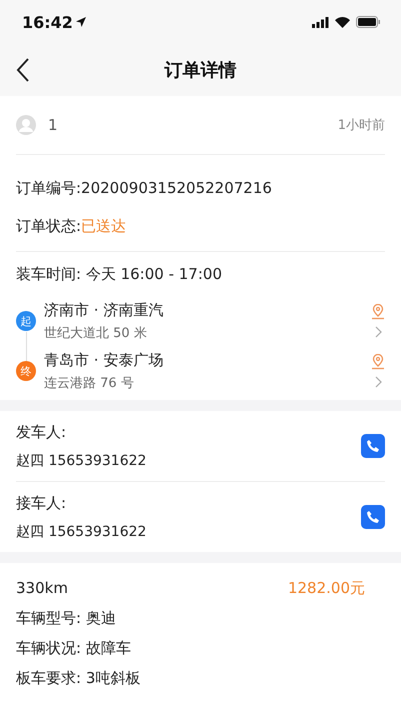 This screenshot has height=710, width=401. What do you see at coordinates (23, 70) in the screenshot?
I see `back-icon` at bounding box center [23, 70].